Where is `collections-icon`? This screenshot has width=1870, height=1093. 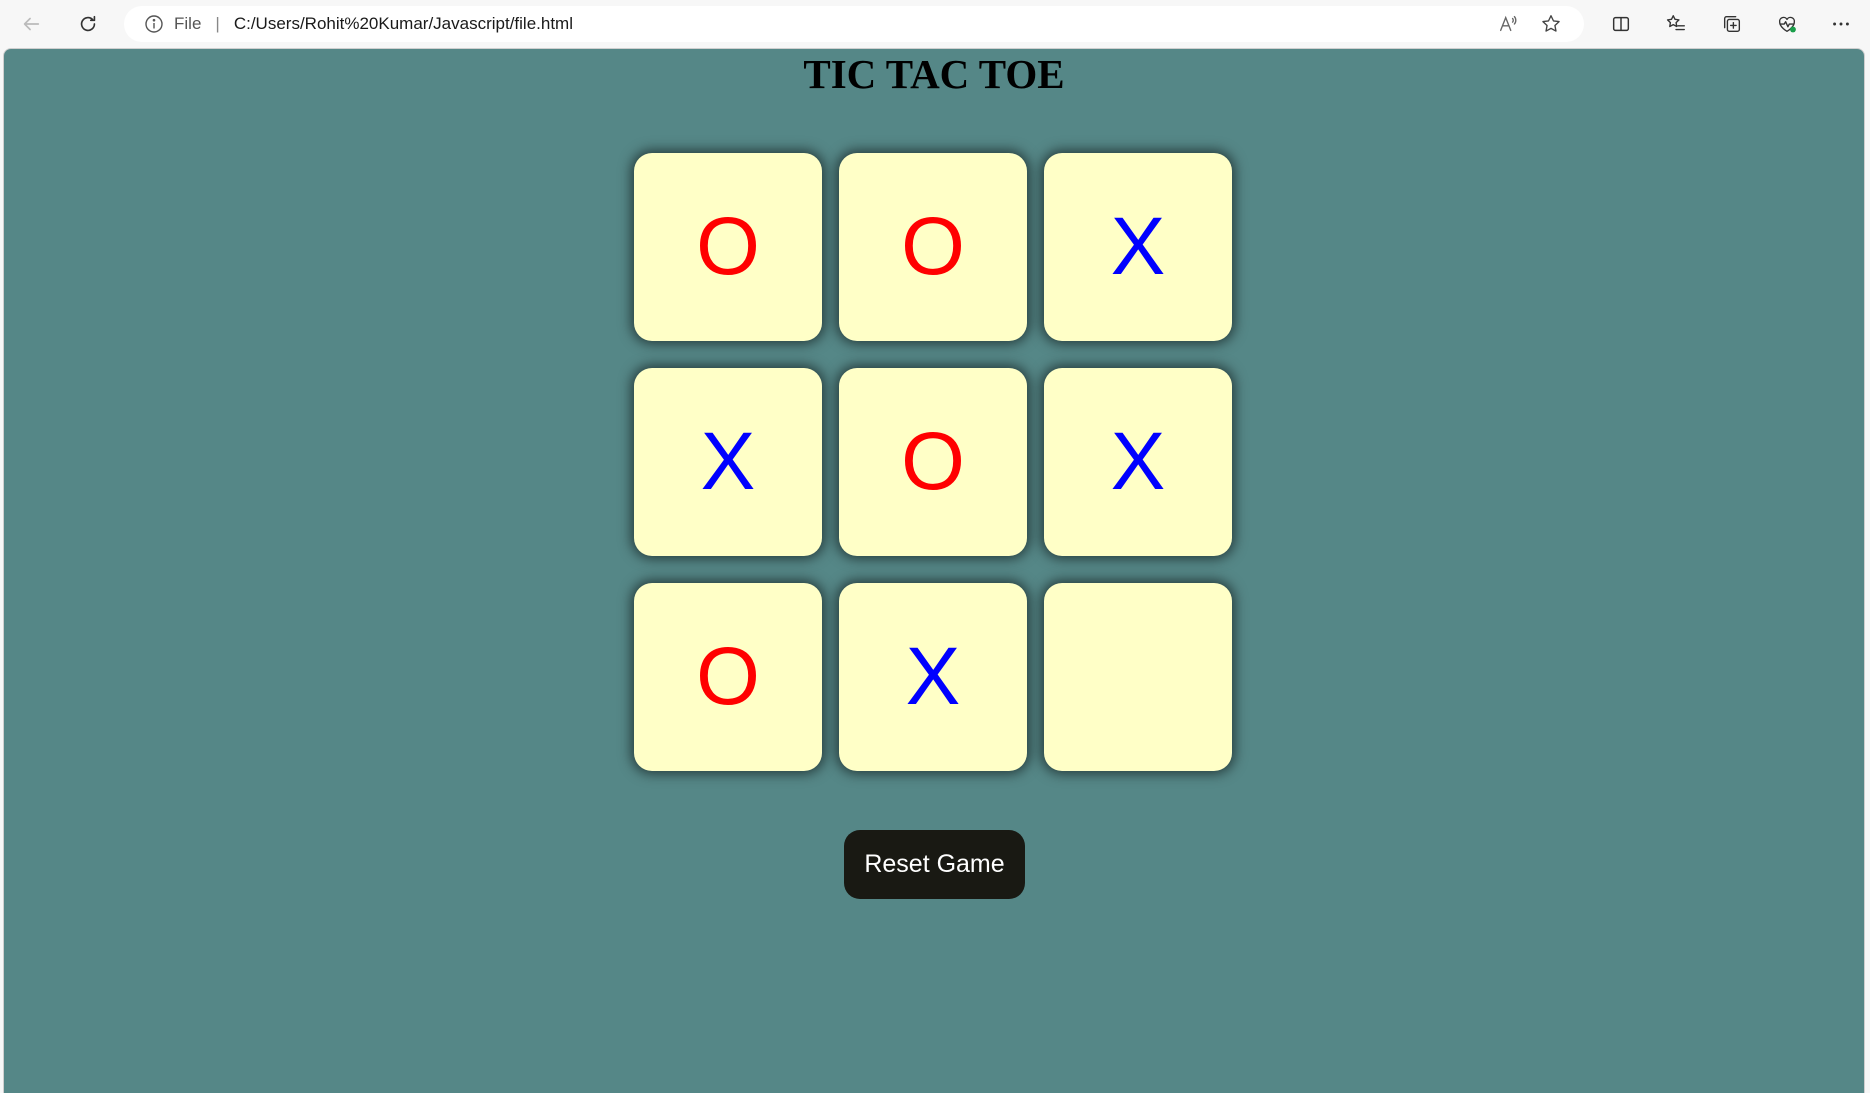 collections-icon is located at coordinates (1732, 24).